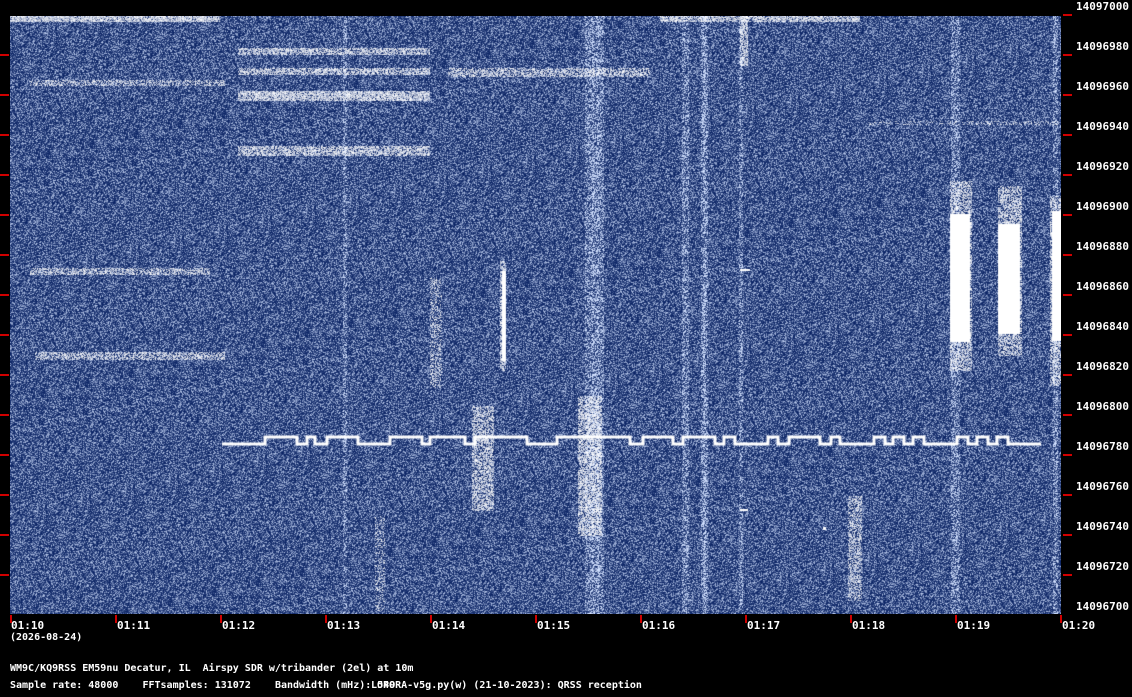 The width and height of the screenshot is (1132, 697). I want to click on freq-label: 14096840, so click(1102, 326).